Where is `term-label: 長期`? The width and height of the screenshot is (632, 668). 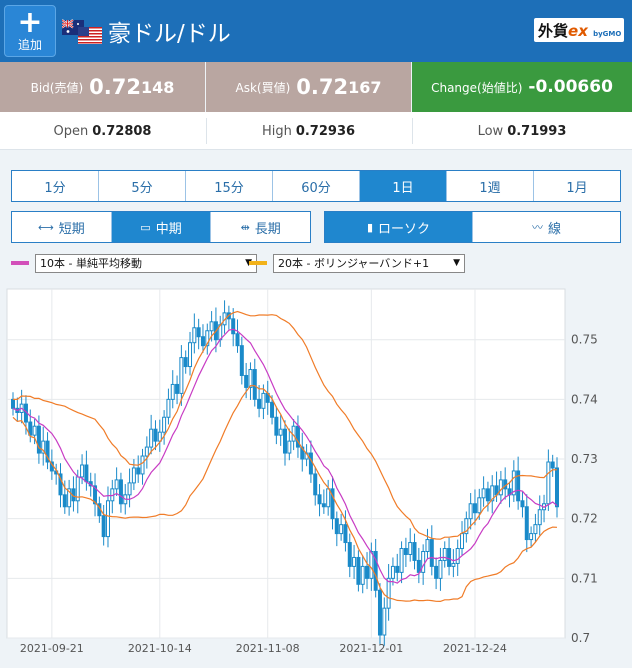
term-label: 長期 is located at coordinates (267, 229).